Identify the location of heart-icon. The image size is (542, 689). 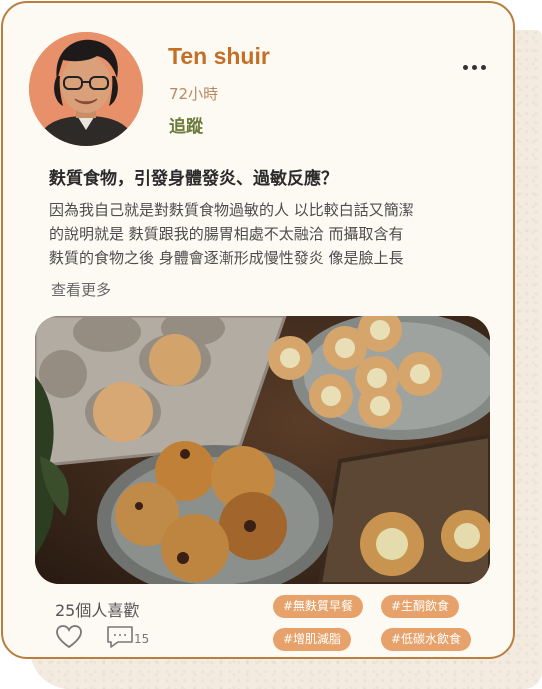
(69, 637).